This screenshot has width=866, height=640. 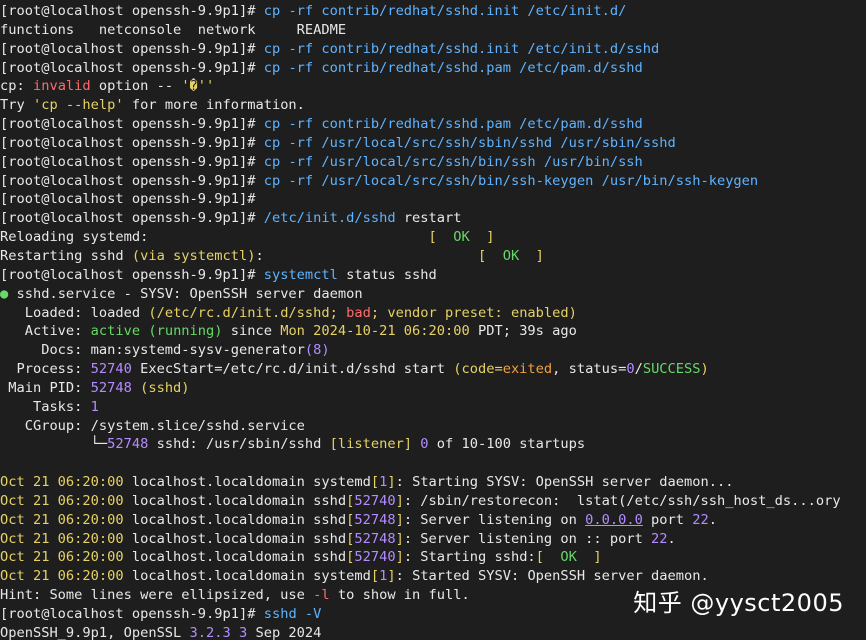 What do you see at coordinates (41, 369) in the screenshot?
I see `text-span: Process:` at bounding box center [41, 369].